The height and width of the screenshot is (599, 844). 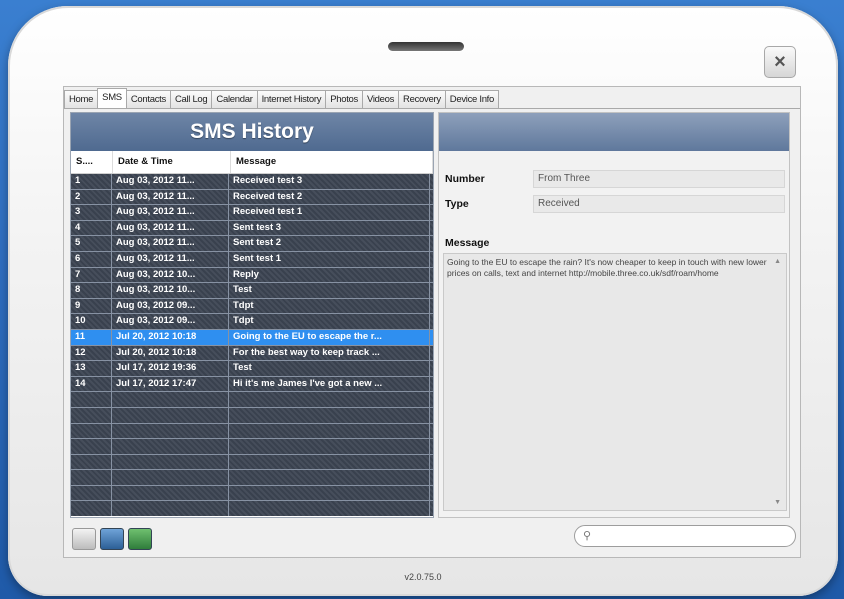 I want to click on tab-calendar: Calendar, so click(x=234, y=99).